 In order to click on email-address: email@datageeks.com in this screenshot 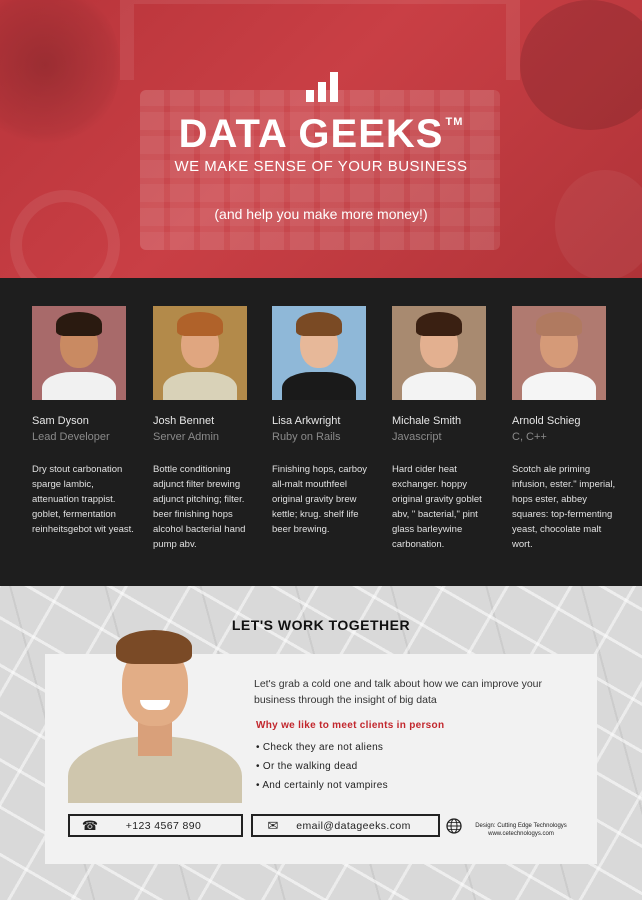, I will do `click(353, 825)`.